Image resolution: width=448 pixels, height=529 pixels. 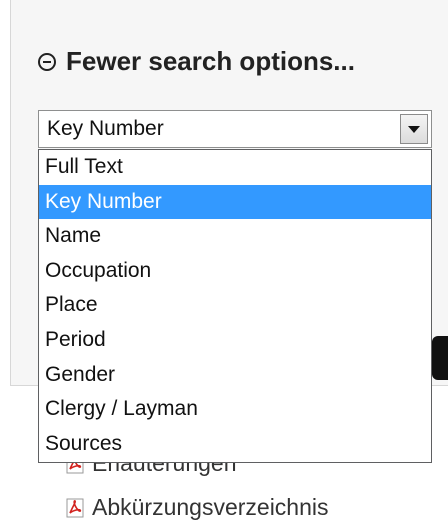 I want to click on collapse-circle-icon, so click(x=47, y=61).